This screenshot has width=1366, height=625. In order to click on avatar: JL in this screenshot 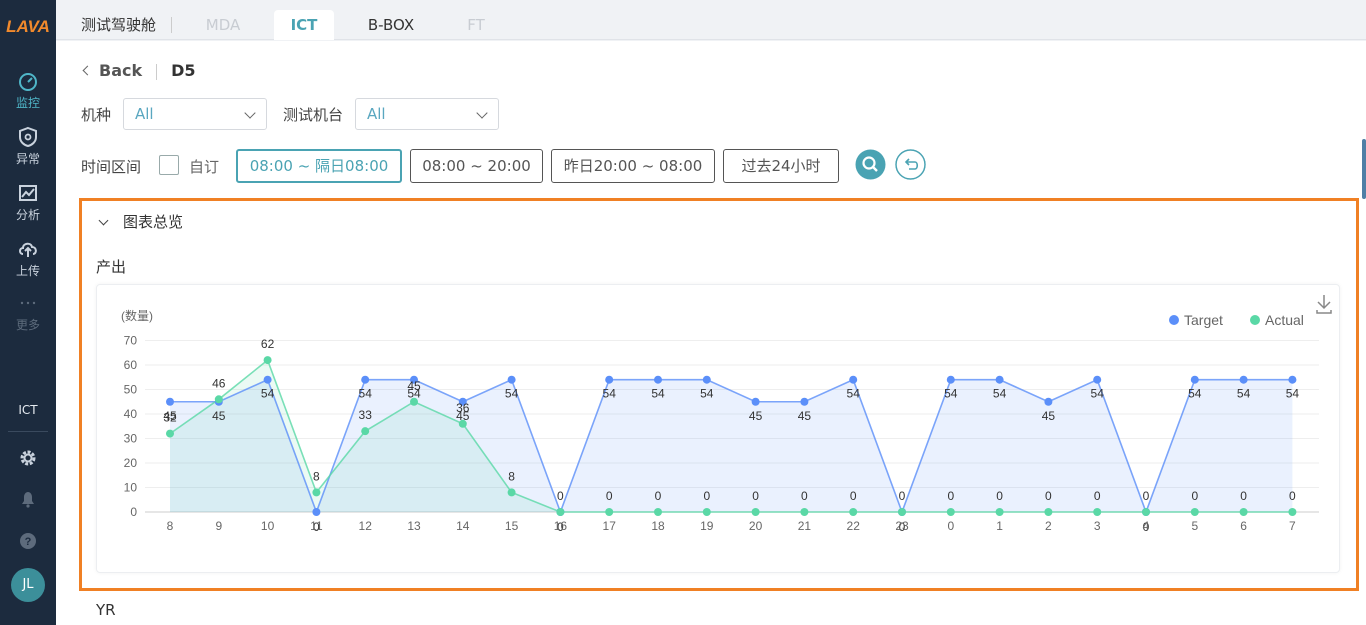, I will do `click(28, 585)`.